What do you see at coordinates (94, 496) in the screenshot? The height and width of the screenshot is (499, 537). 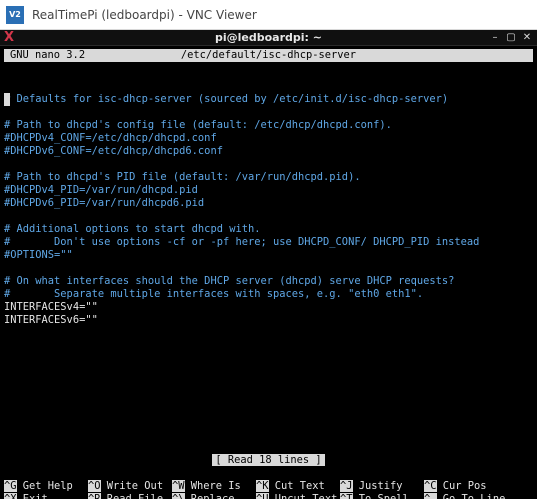 I see `shortcut-key: ^R` at bounding box center [94, 496].